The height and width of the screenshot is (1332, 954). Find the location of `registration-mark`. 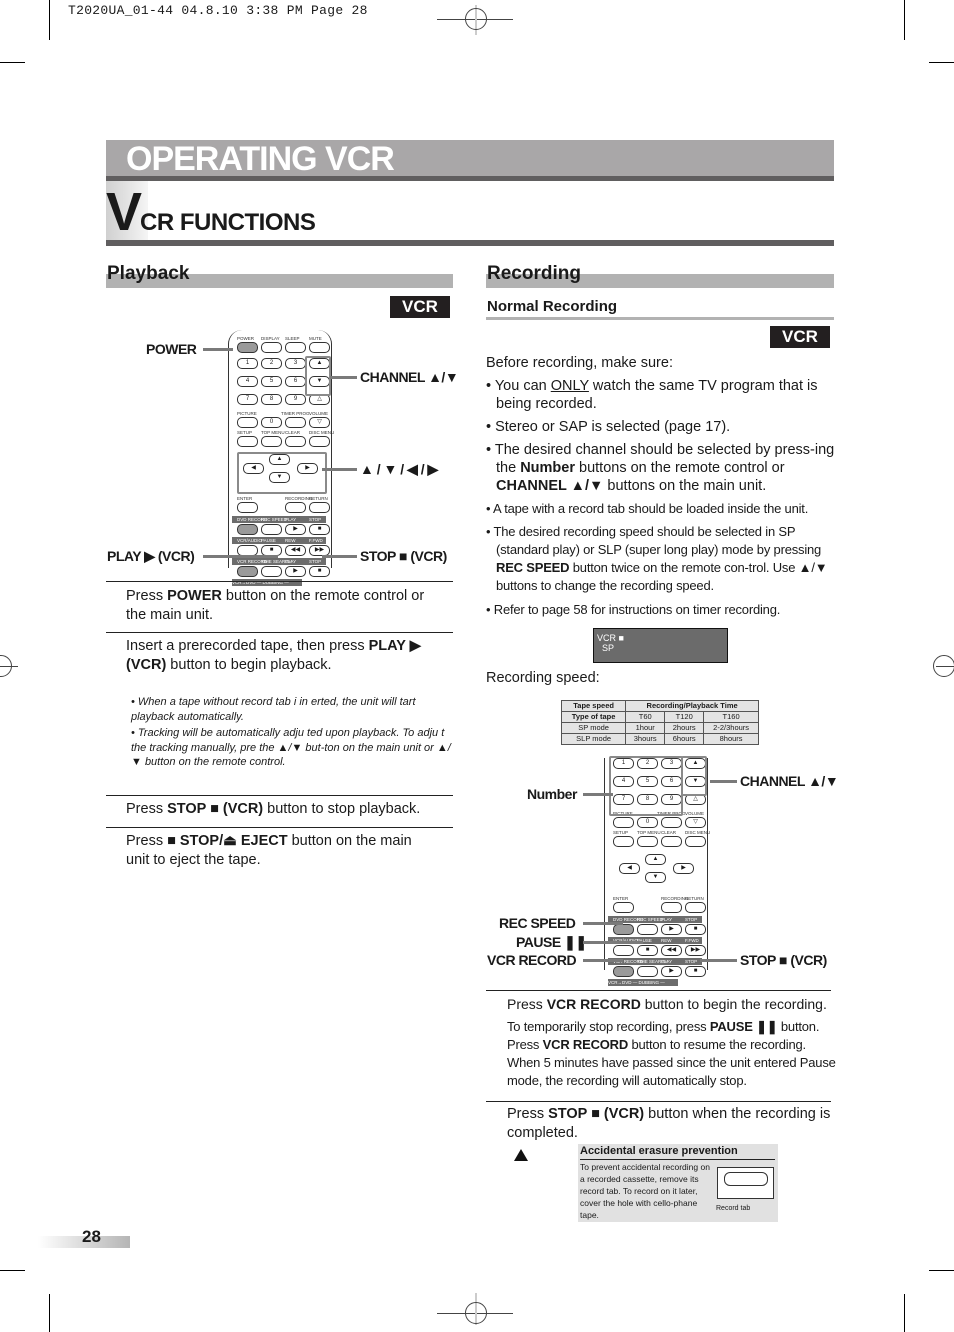

registration-mark is located at coordinates (943, 666).